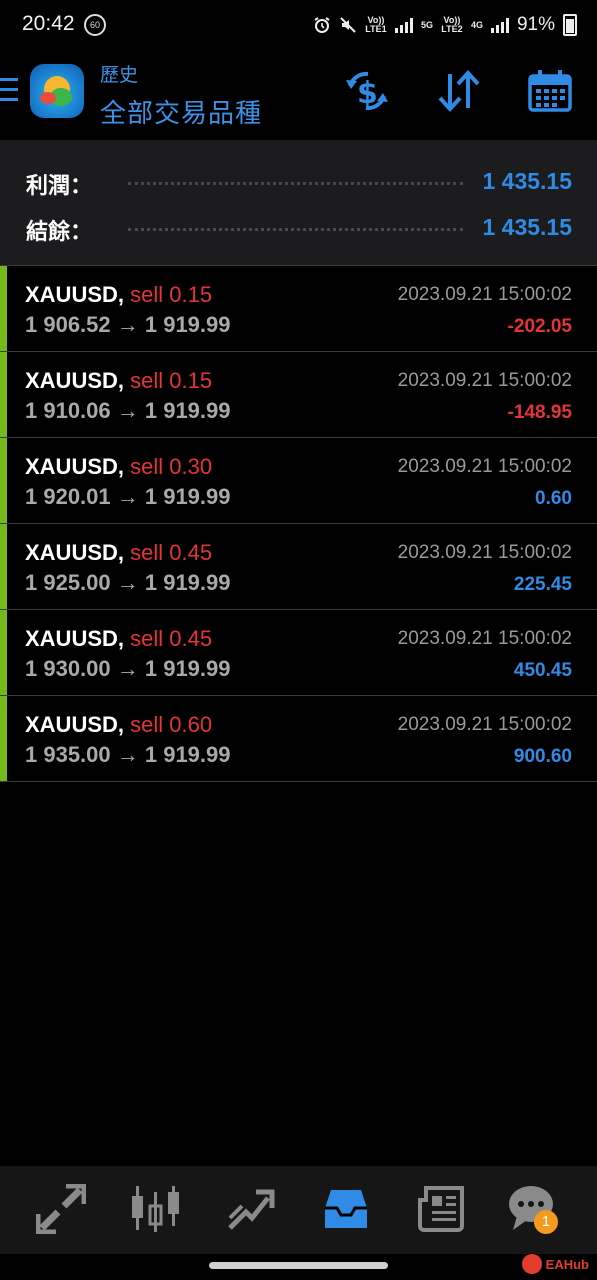 This screenshot has height=1280, width=597. Describe the element at coordinates (171, 724) in the screenshot. I see `deal-side: sell 0.60` at that location.